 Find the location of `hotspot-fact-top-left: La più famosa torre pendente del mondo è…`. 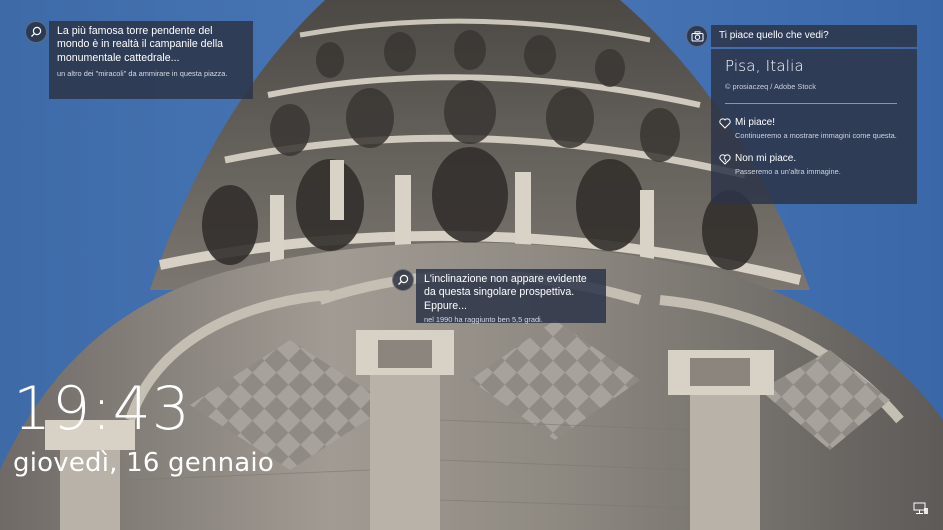

hotspot-fact-top-left: La più famosa torre pendente del mondo è… is located at coordinates (139, 60).